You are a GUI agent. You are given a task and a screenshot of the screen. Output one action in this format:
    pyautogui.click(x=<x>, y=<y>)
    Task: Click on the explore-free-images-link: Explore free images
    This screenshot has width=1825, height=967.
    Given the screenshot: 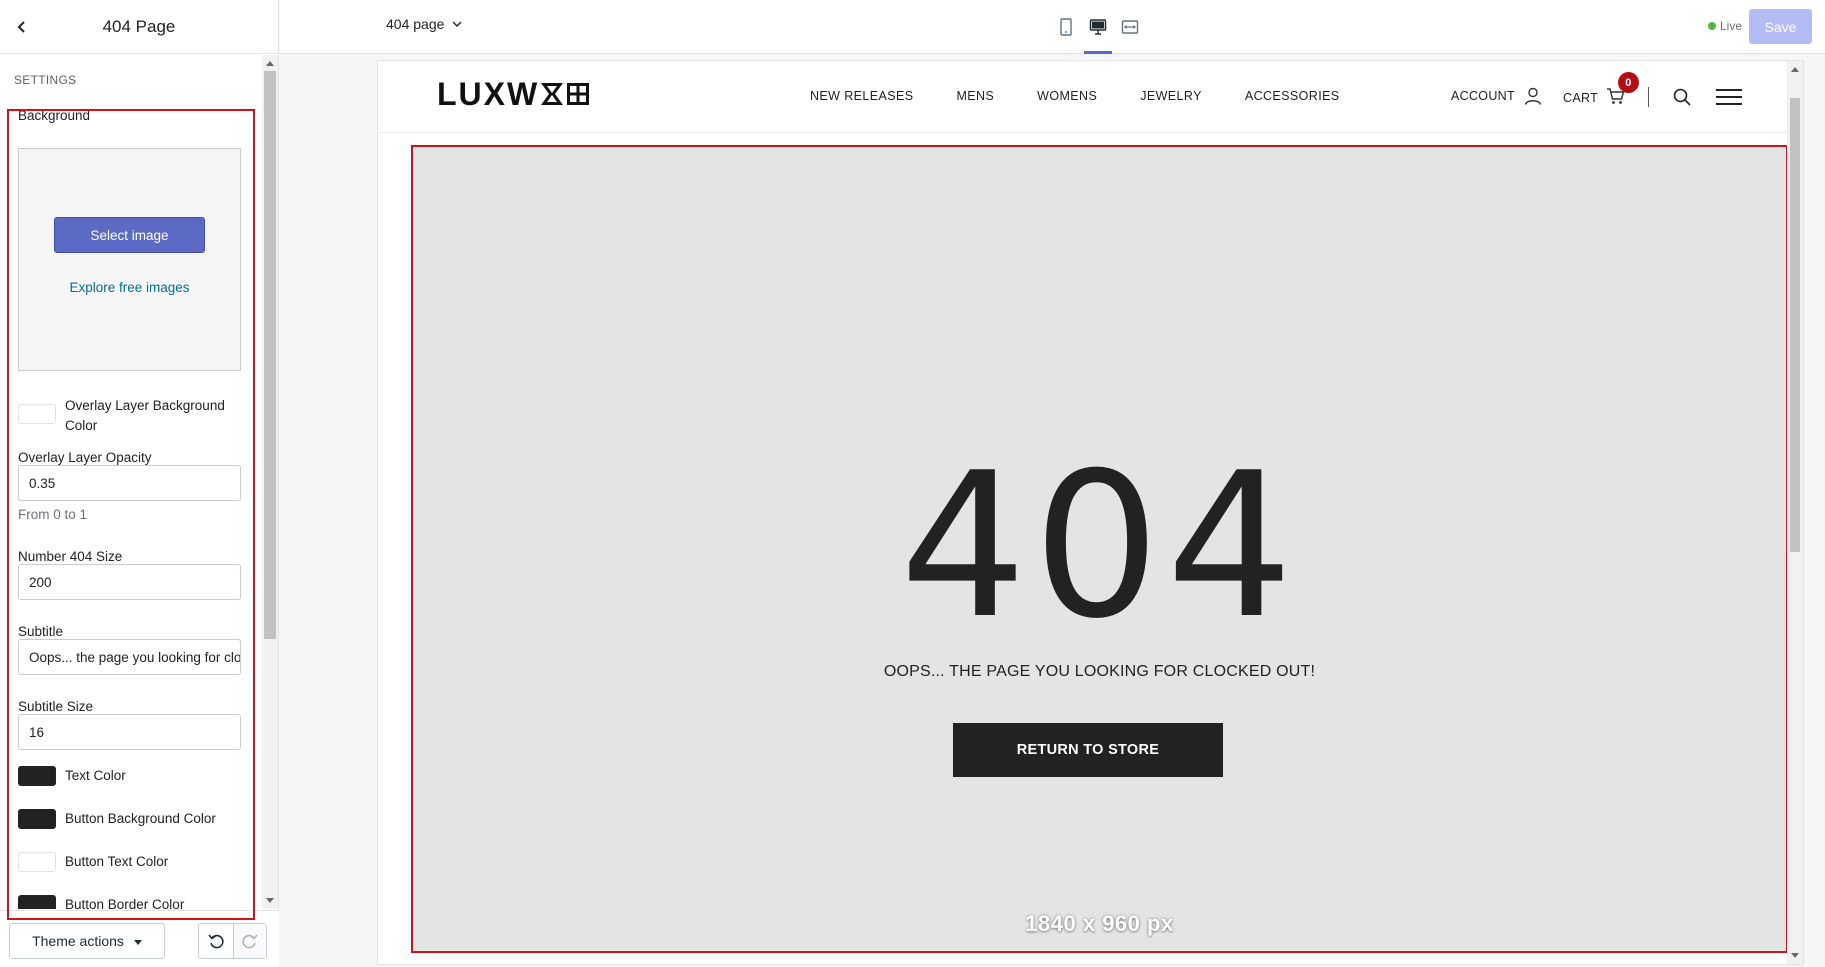 What is the action you would take?
    pyautogui.click(x=129, y=287)
    